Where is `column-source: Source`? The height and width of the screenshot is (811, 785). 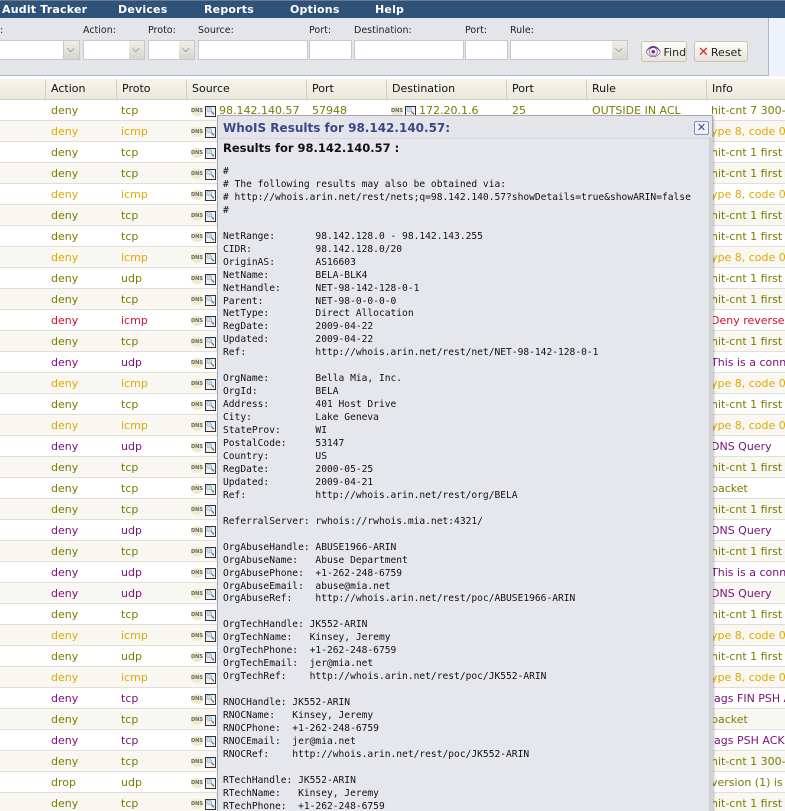 column-source: Source is located at coordinates (246, 89).